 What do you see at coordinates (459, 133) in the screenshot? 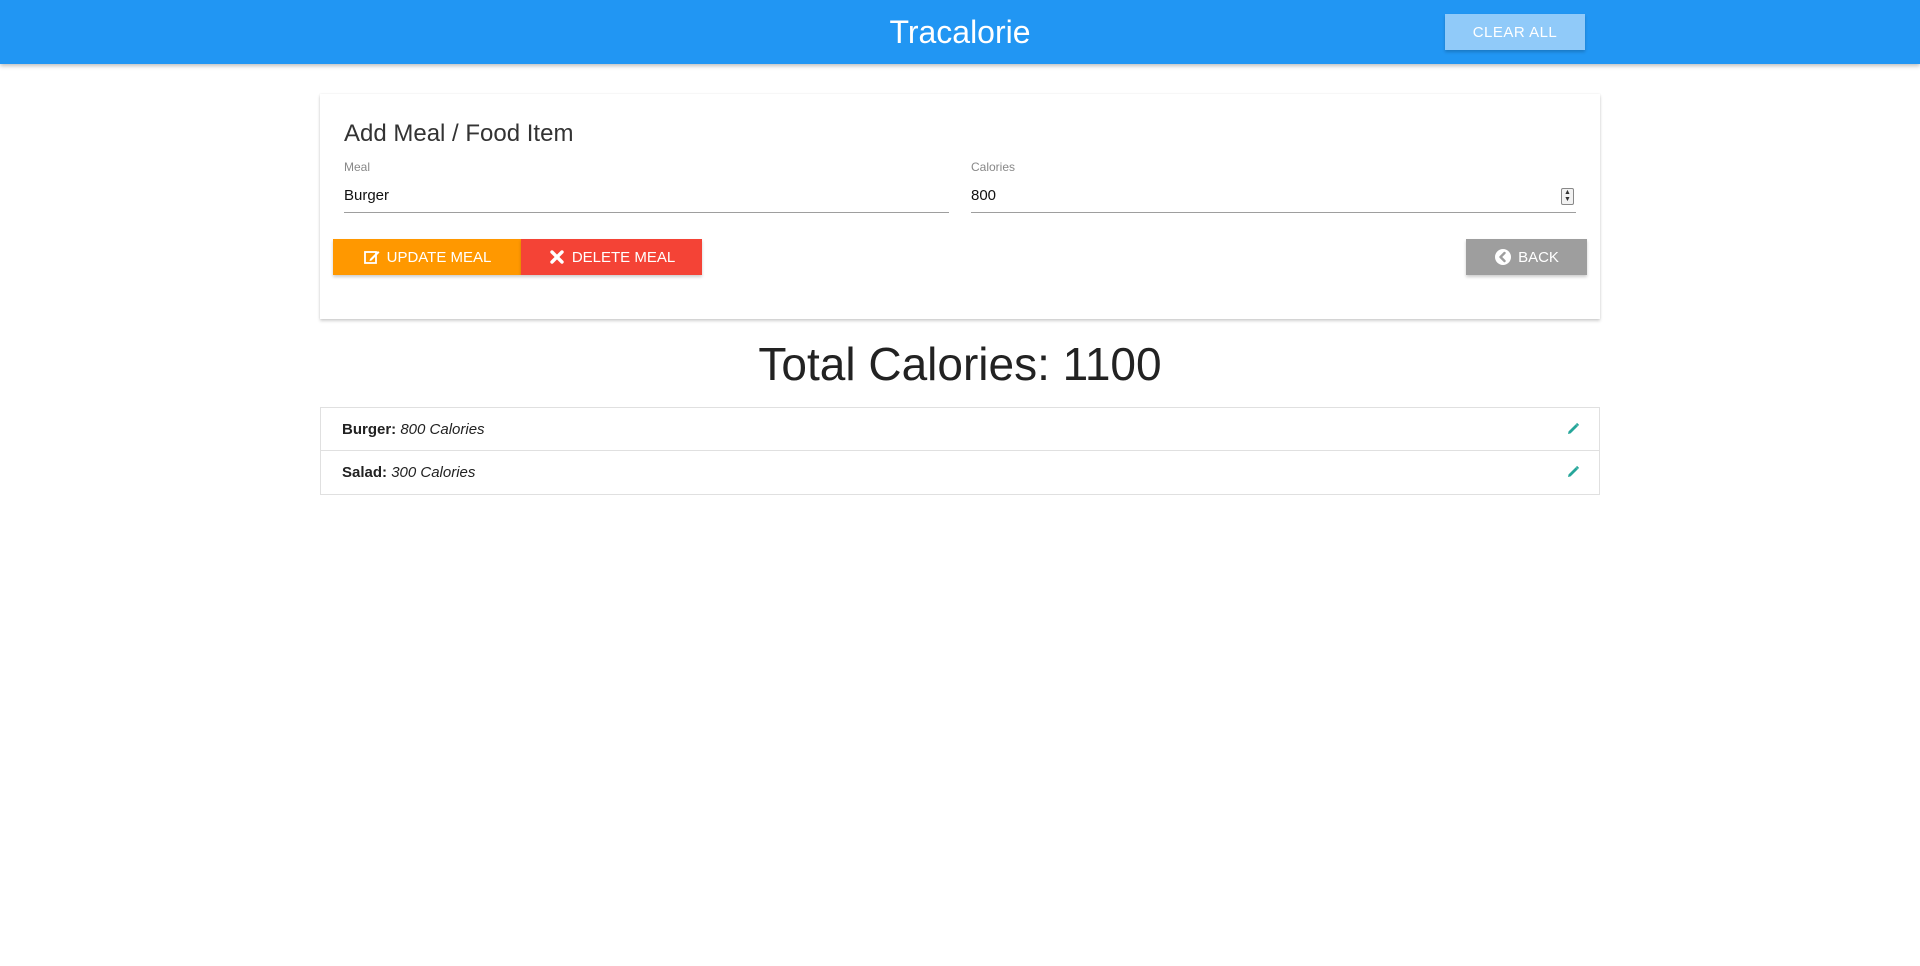
I see `form-title: Add Meal / Food Item` at bounding box center [459, 133].